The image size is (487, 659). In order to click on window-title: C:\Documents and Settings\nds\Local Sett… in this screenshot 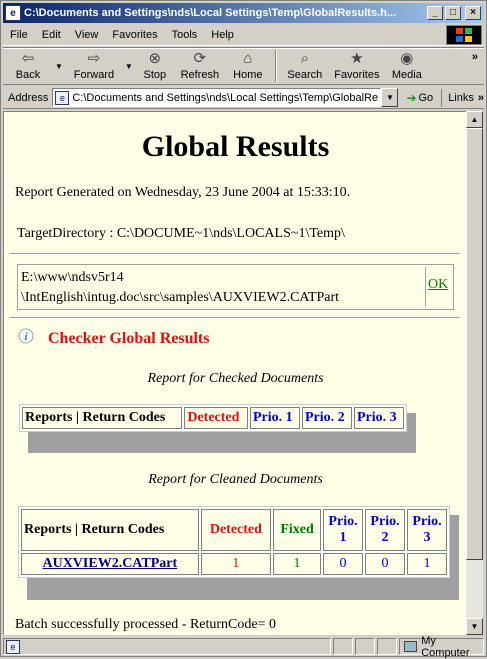, I will do `click(210, 13)`.